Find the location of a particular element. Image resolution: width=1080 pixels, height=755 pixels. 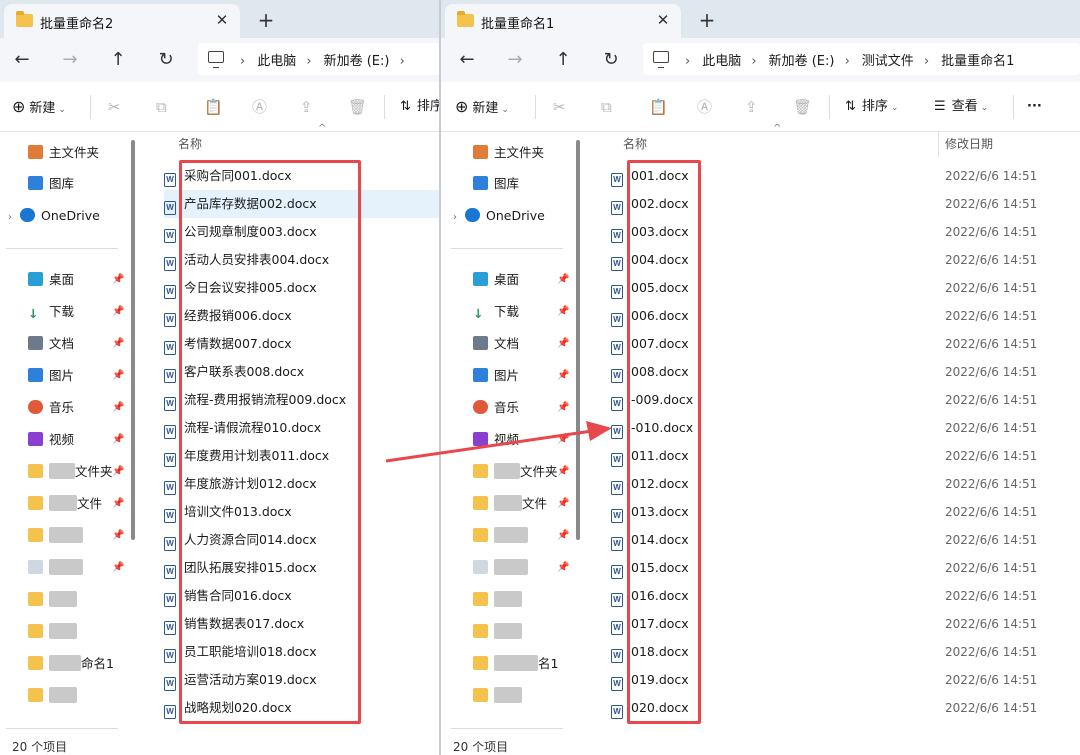

arrow-shaft is located at coordinates (489, 446).